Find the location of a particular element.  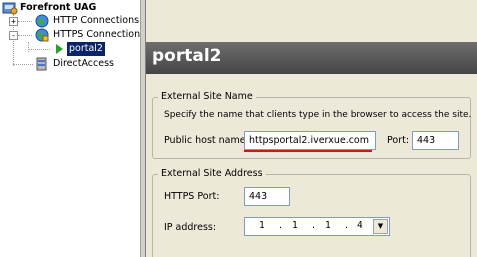

tree-item-label: DirectAccess is located at coordinates (83, 63).